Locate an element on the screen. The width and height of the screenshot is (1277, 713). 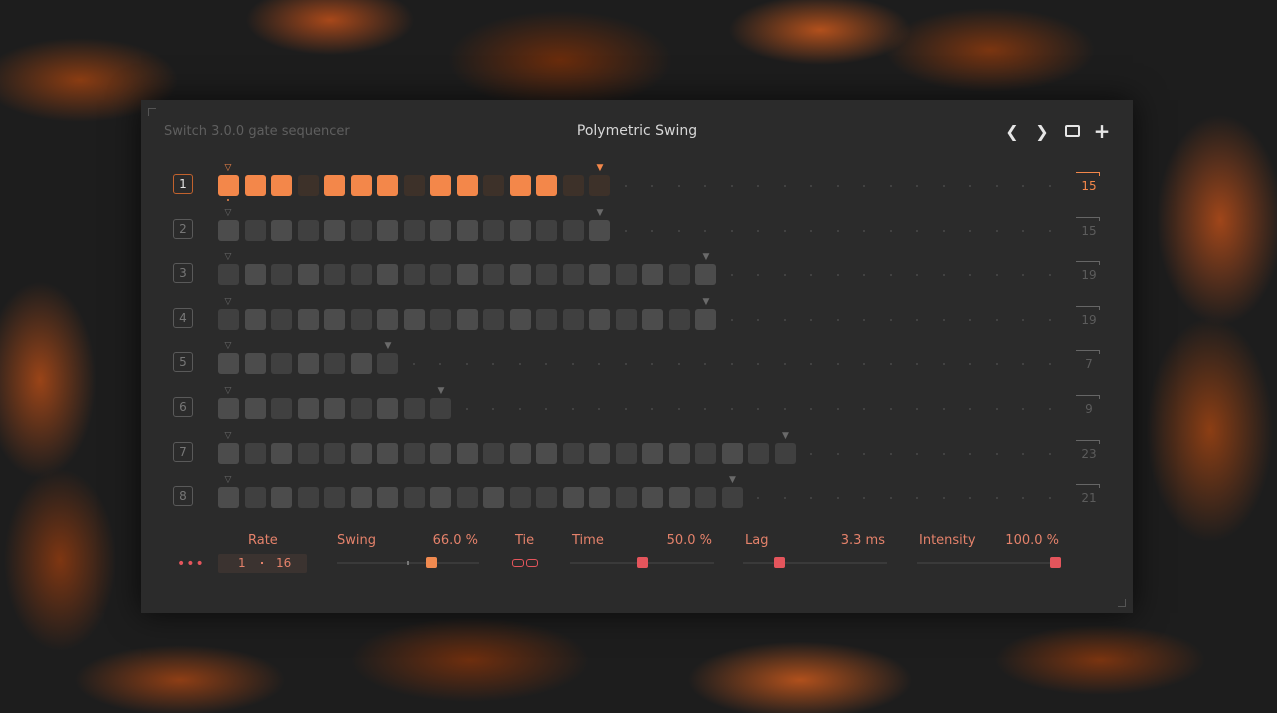
row-number-button: 4 is located at coordinates (183, 317).